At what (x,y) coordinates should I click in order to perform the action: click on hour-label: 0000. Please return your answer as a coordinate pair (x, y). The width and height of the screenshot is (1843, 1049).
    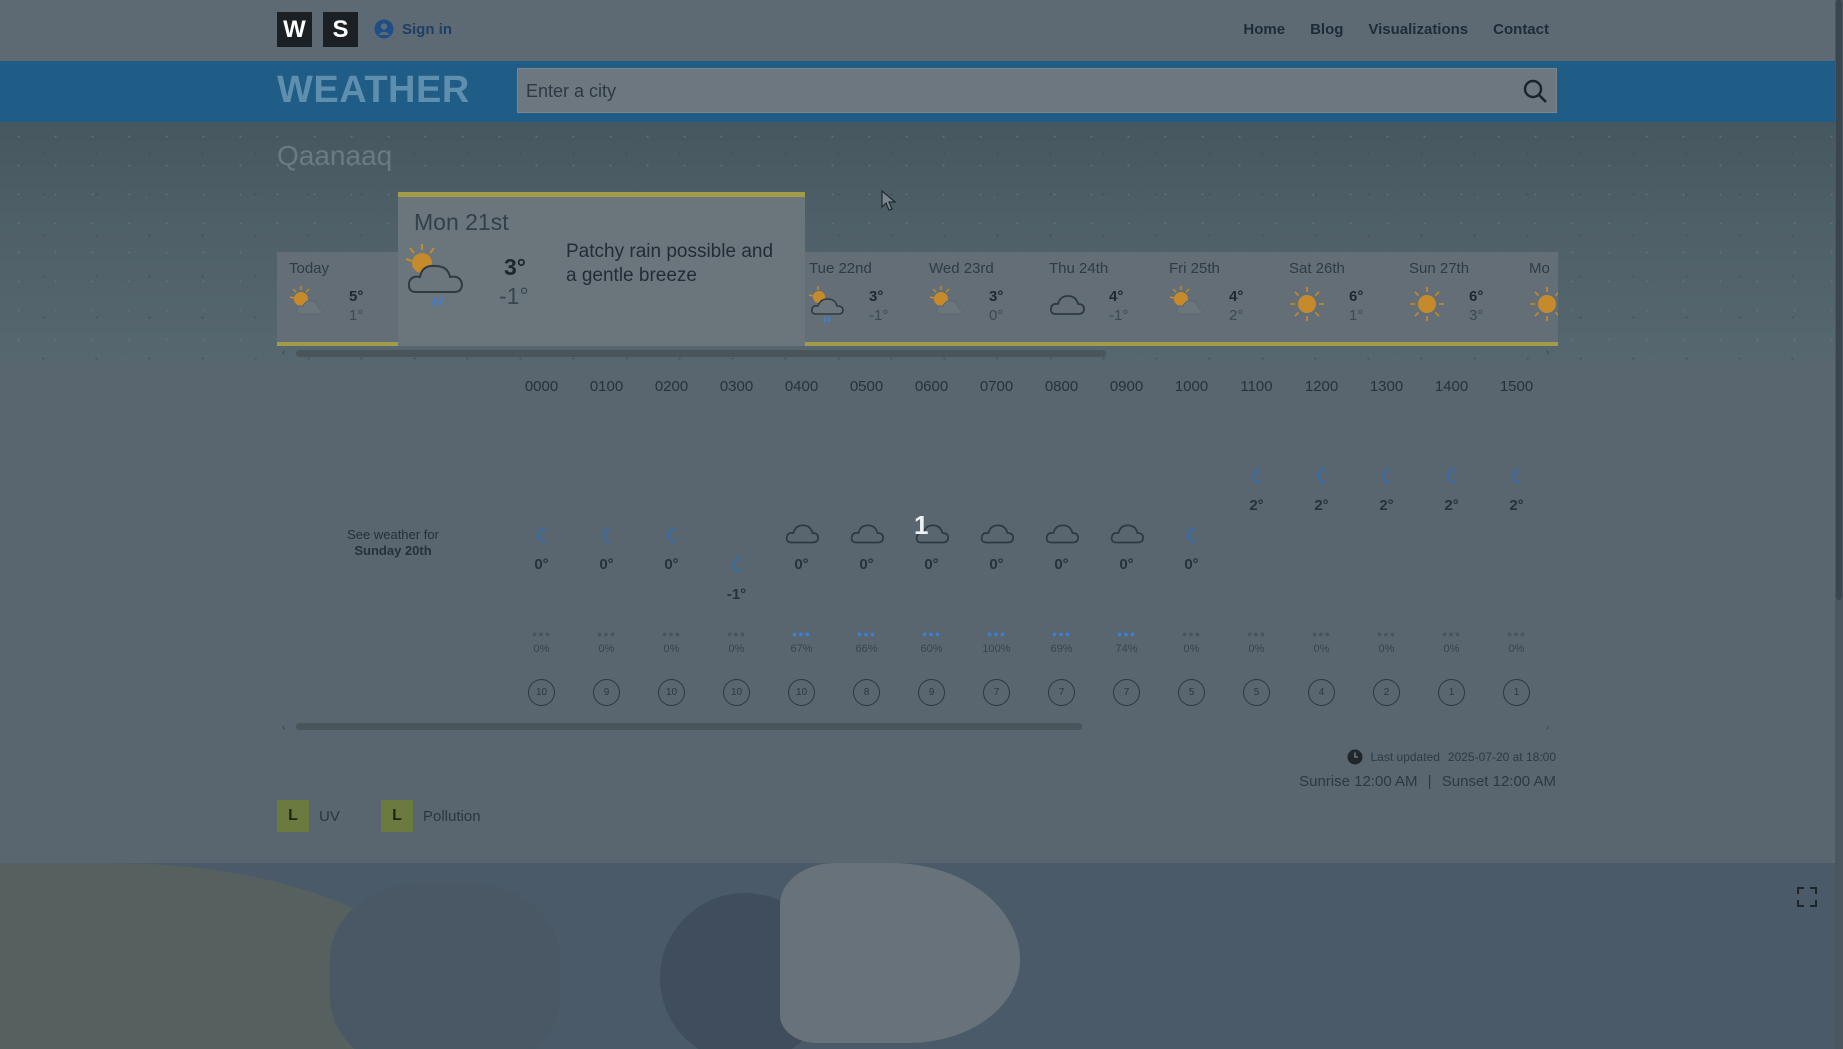
    Looking at the image, I should click on (541, 386).